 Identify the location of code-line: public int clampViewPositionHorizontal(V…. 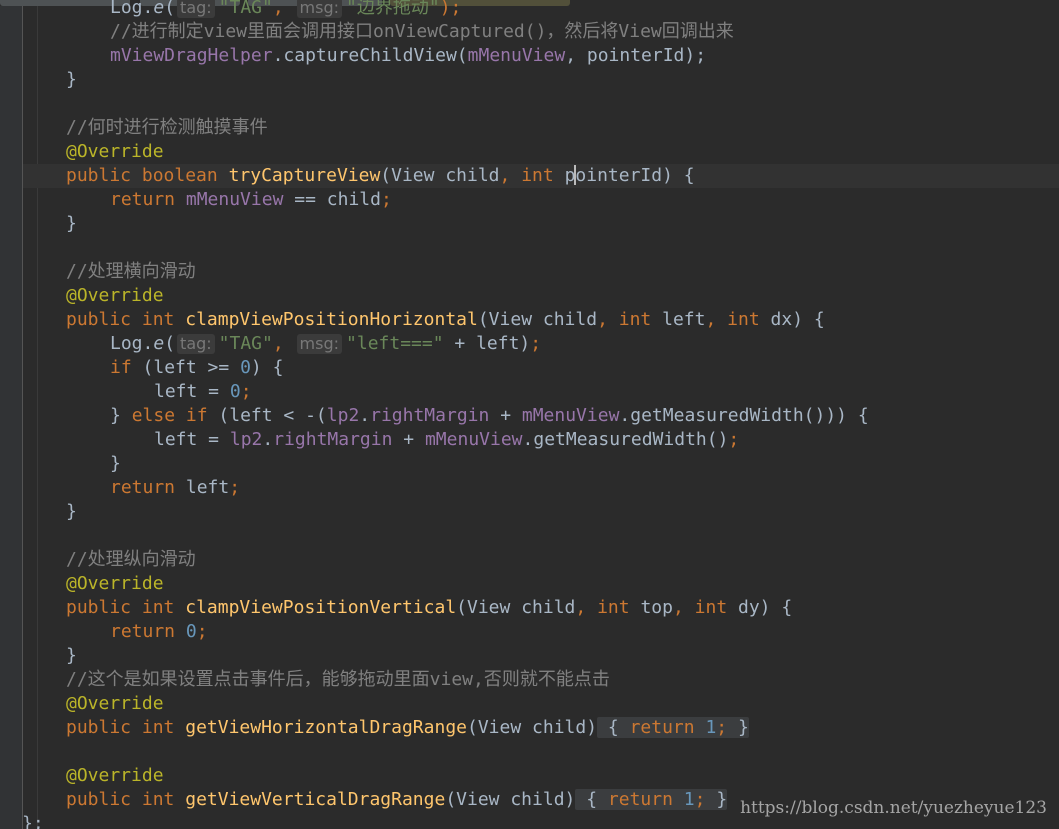
(445, 320).